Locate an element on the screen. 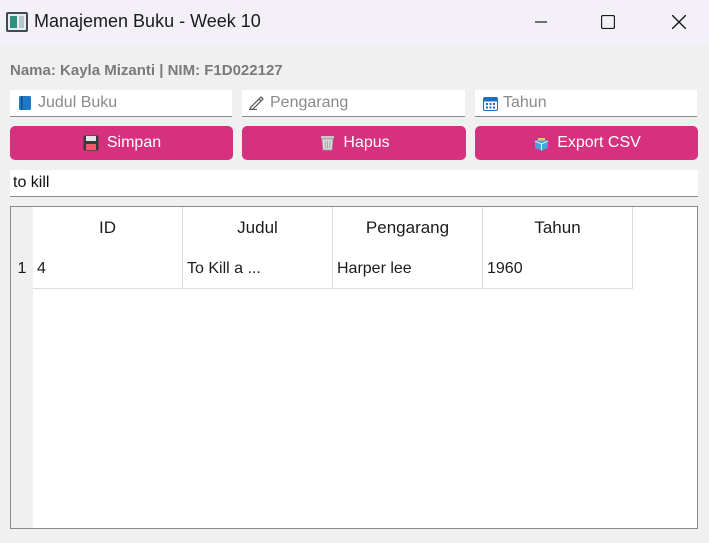 The width and height of the screenshot is (709, 543). wastebasket-icon is located at coordinates (327, 143).